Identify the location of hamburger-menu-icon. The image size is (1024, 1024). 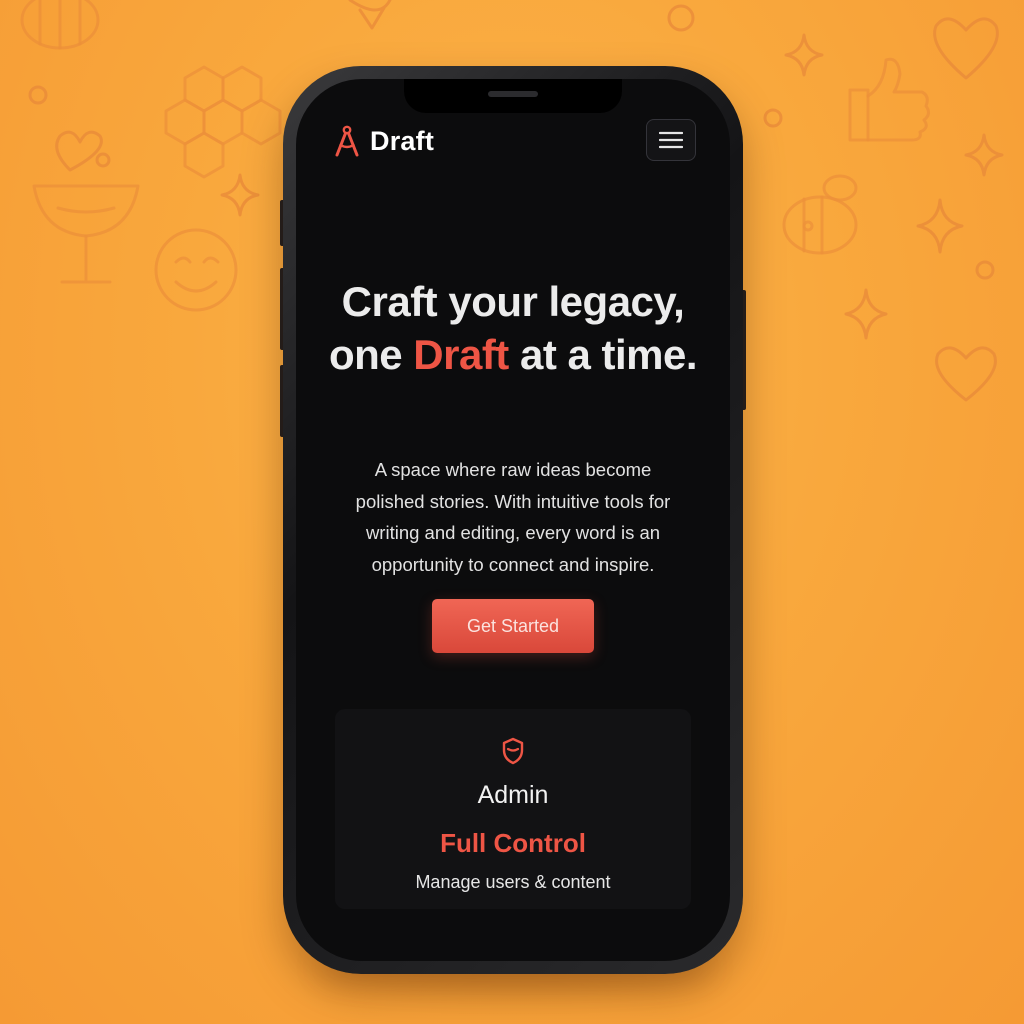
(671, 140).